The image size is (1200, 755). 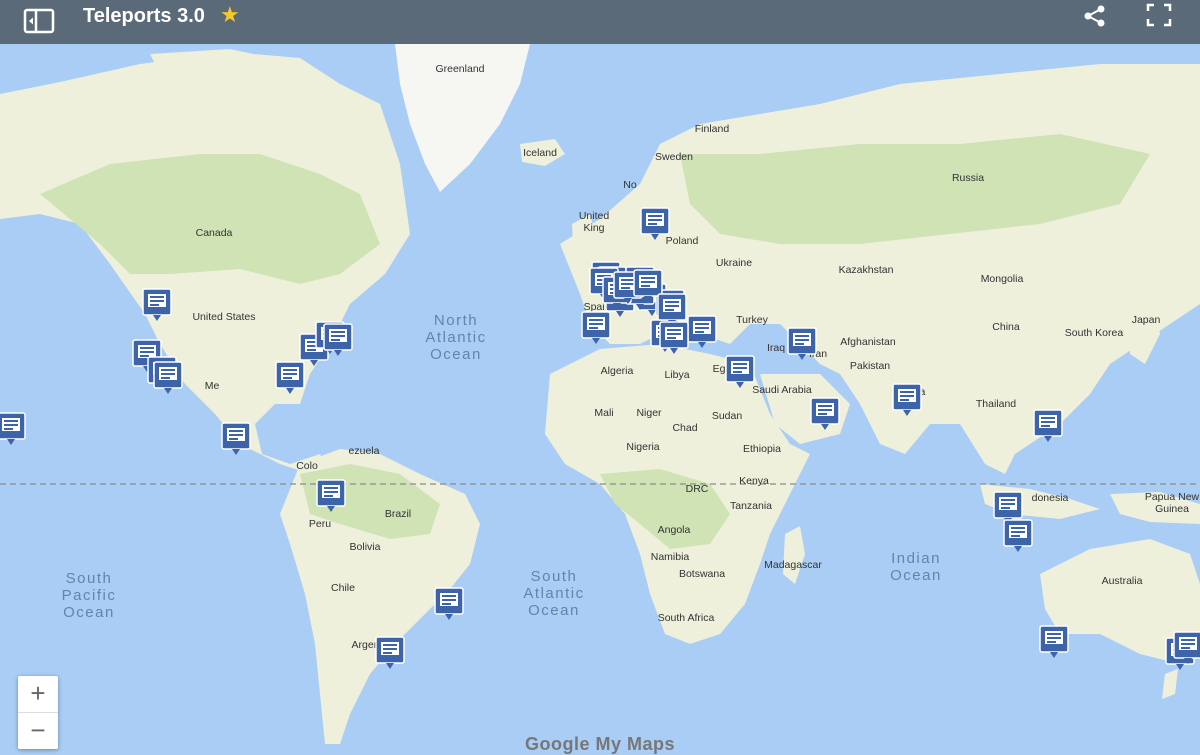 I want to click on label-japan: Japan, so click(x=1146, y=320).